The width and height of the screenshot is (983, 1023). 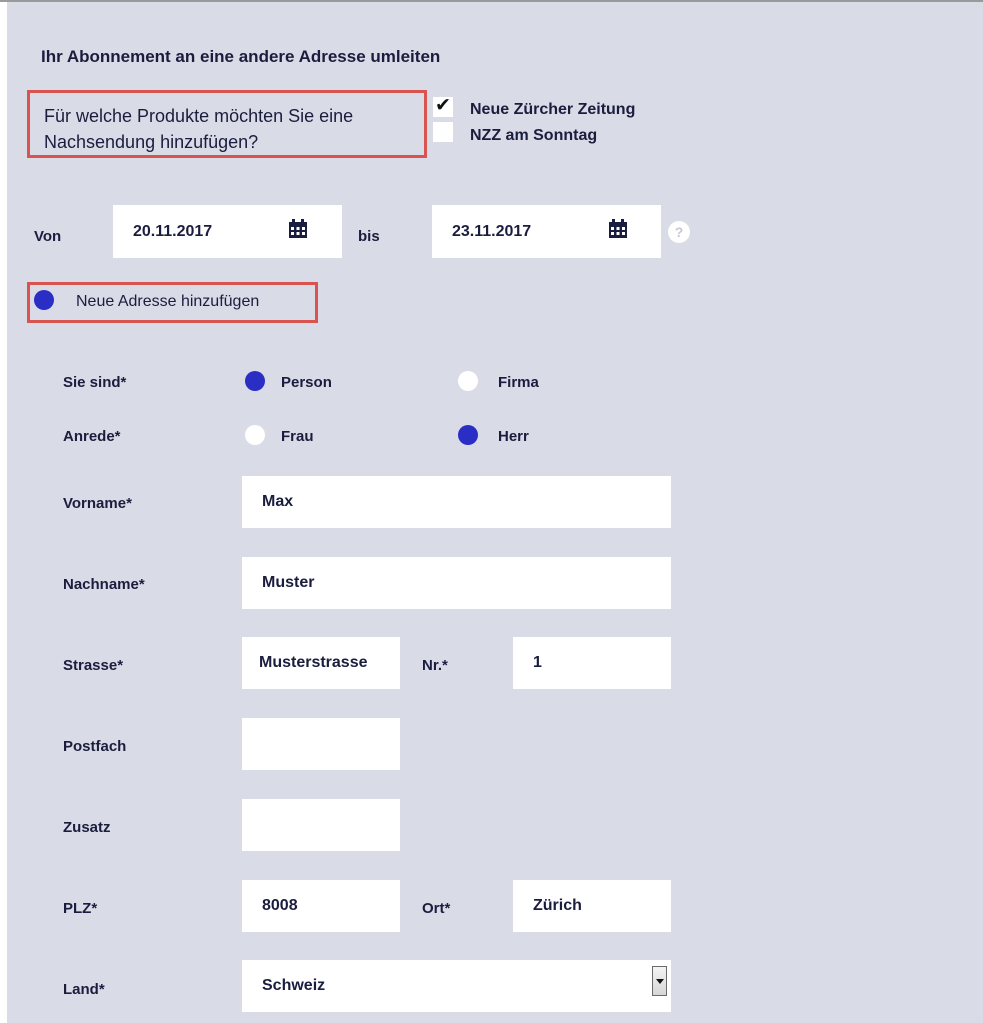 I want to click on zip-value: 8008, so click(x=280, y=905).